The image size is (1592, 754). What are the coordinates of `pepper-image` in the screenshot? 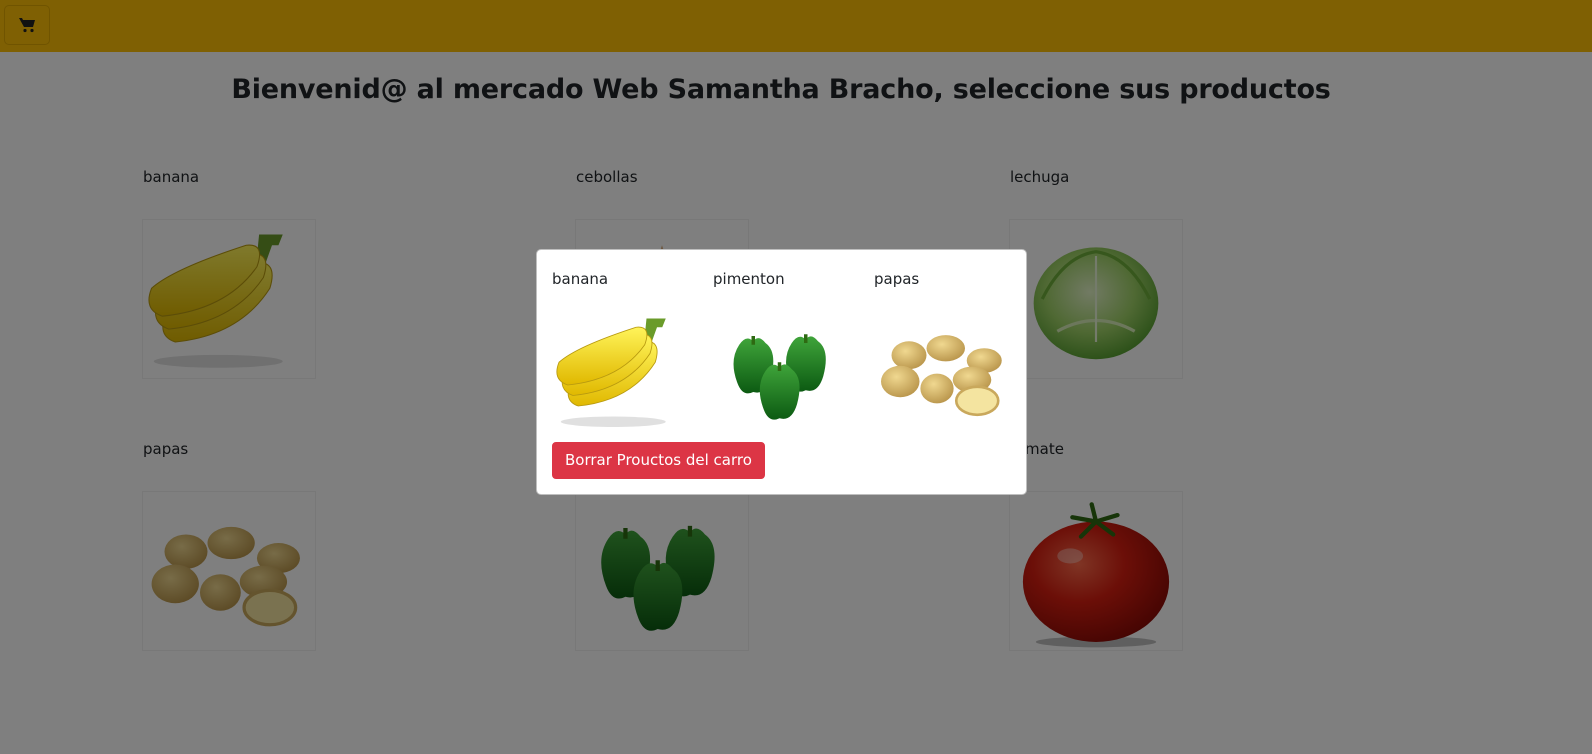 It's located at (783, 371).